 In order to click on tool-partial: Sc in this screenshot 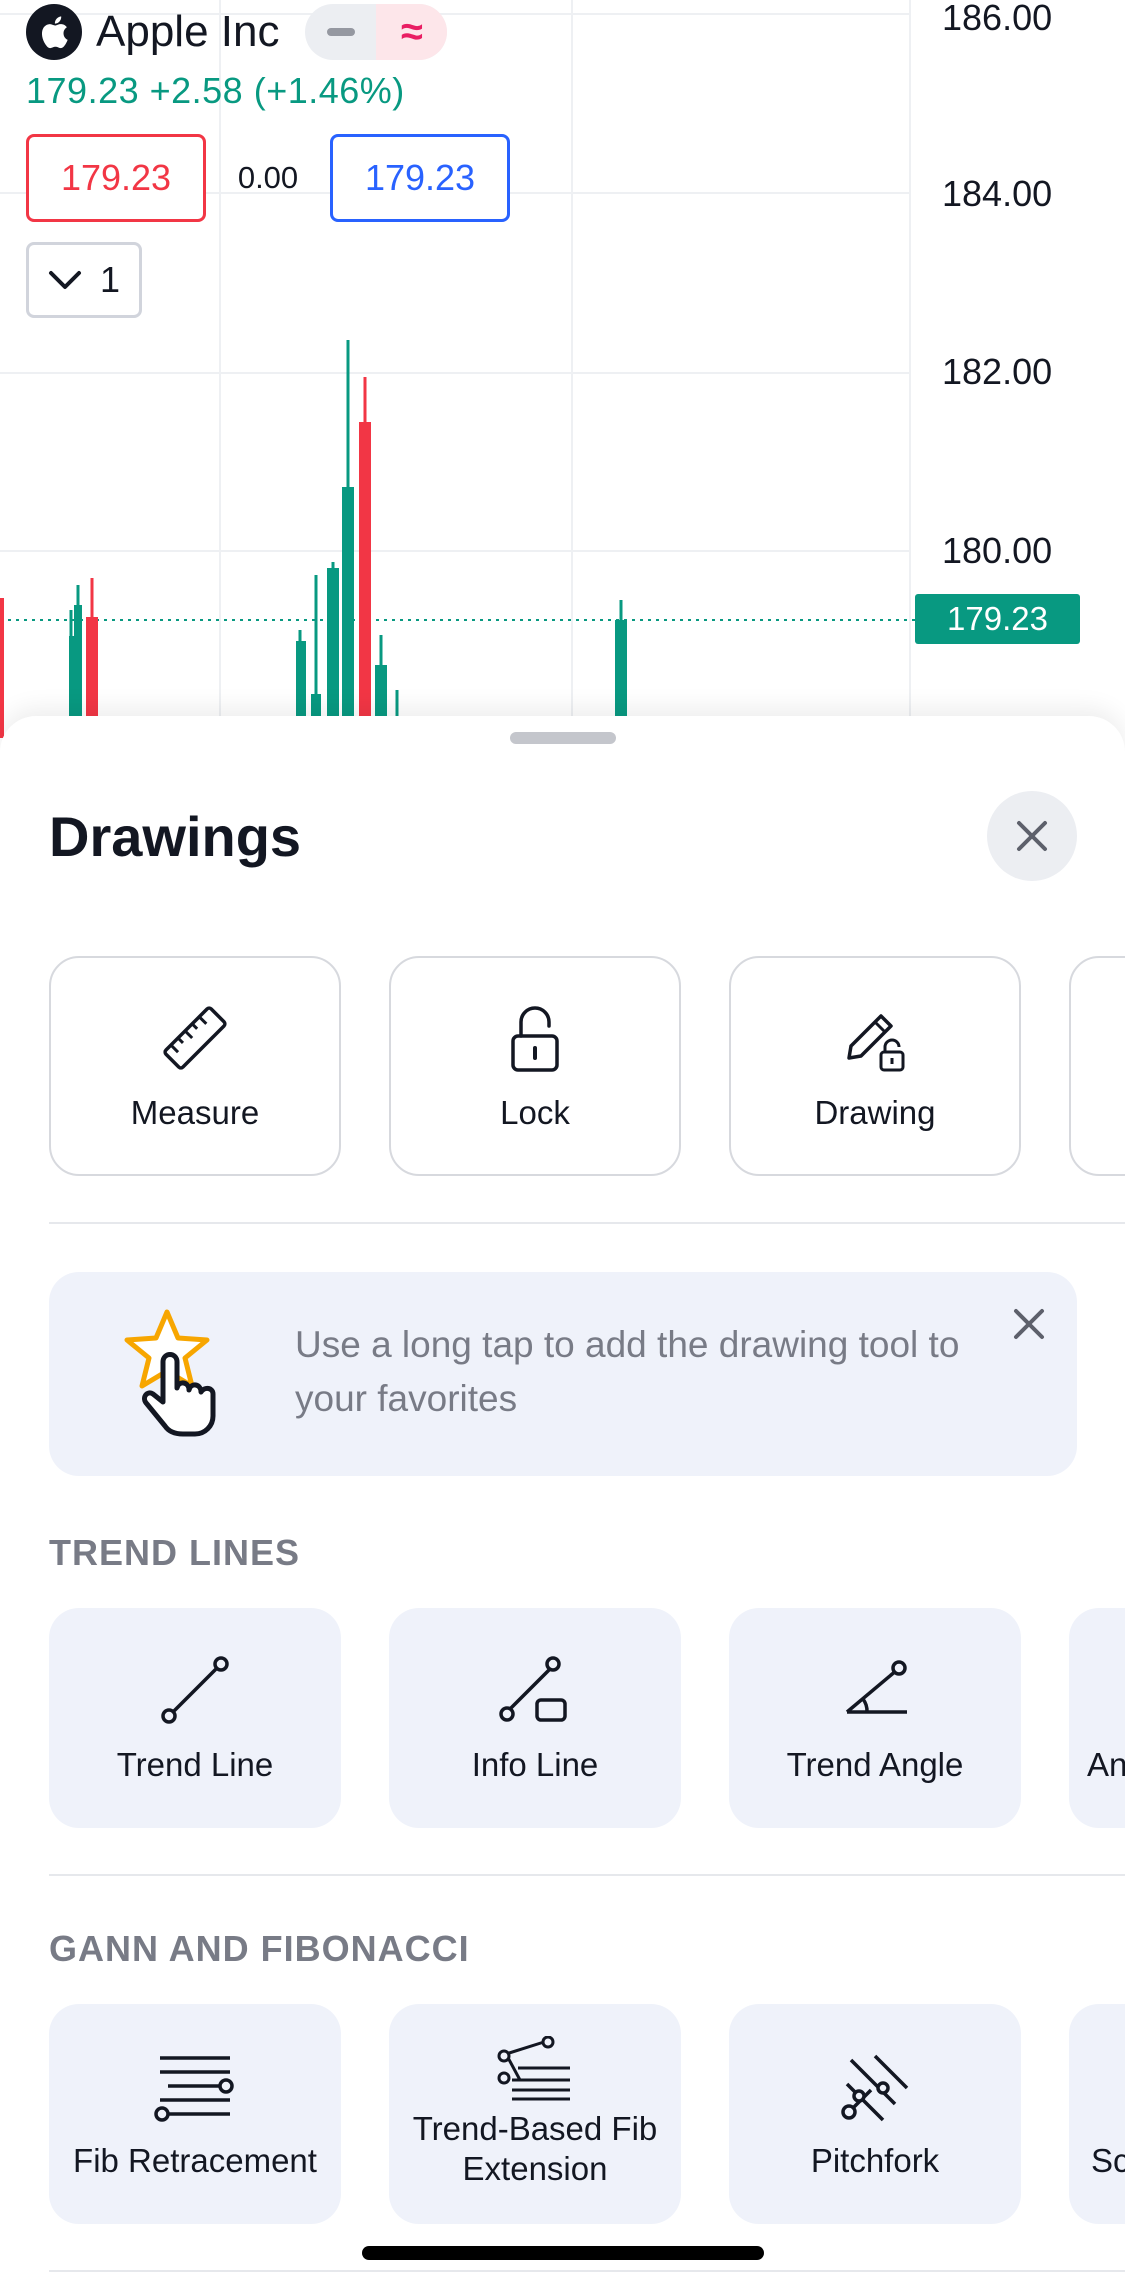, I will do `click(1097, 2114)`.